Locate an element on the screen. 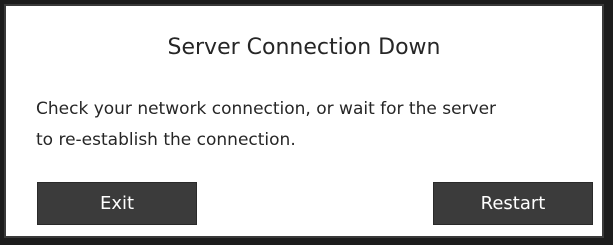 This screenshot has width=613, height=245. dialog-message-line-2: to re-establish the connection. is located at coordinates (166, 140).